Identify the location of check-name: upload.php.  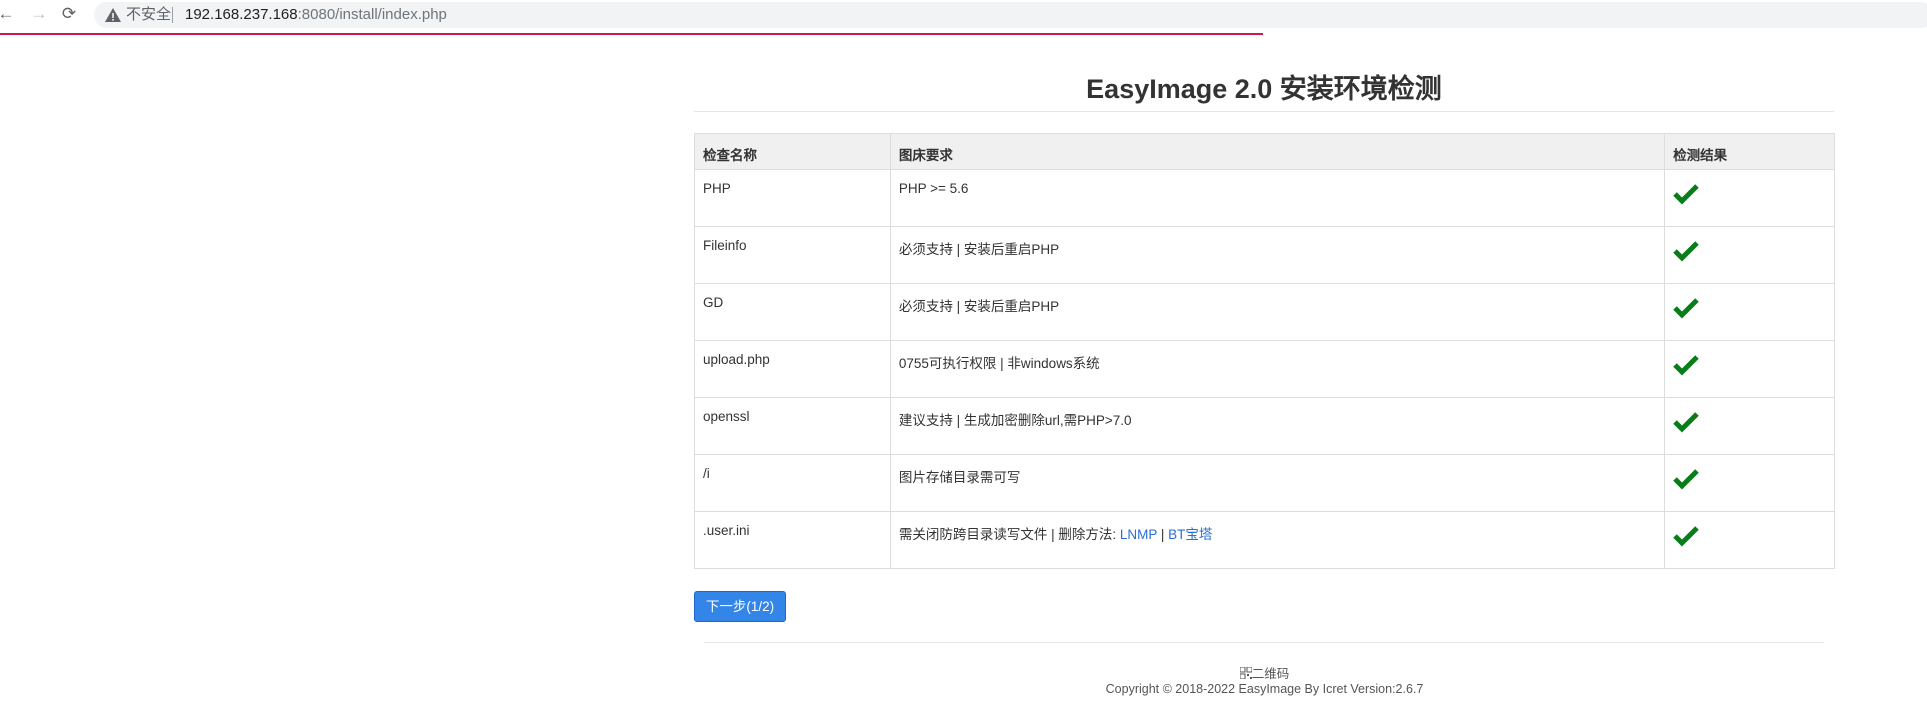
(792, 369).